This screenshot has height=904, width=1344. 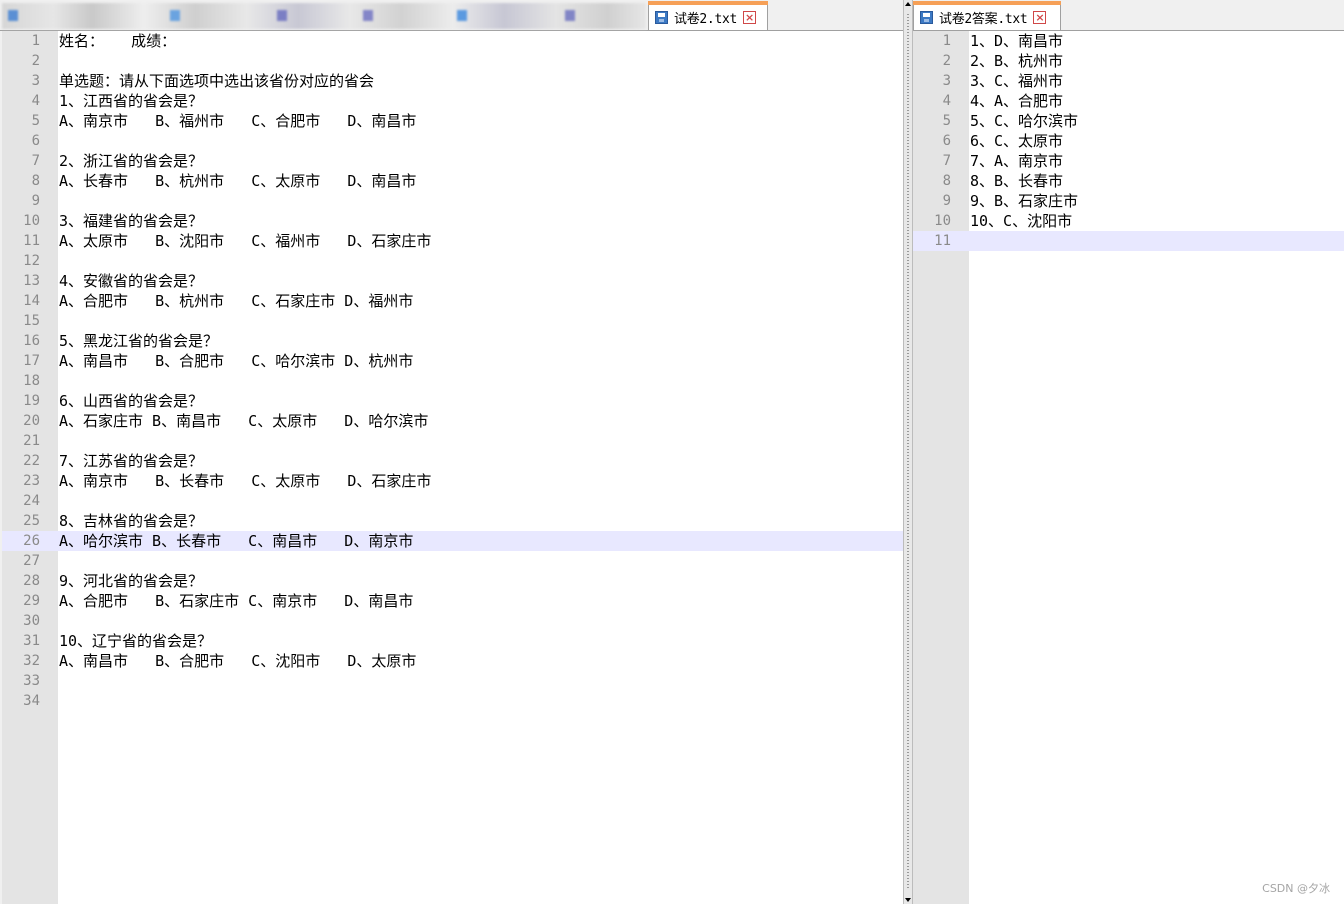 I want to click on line-text: A、哈尔滨市 B、长春市 C、南昌市 D、南京市, so click(x=236, y=541).